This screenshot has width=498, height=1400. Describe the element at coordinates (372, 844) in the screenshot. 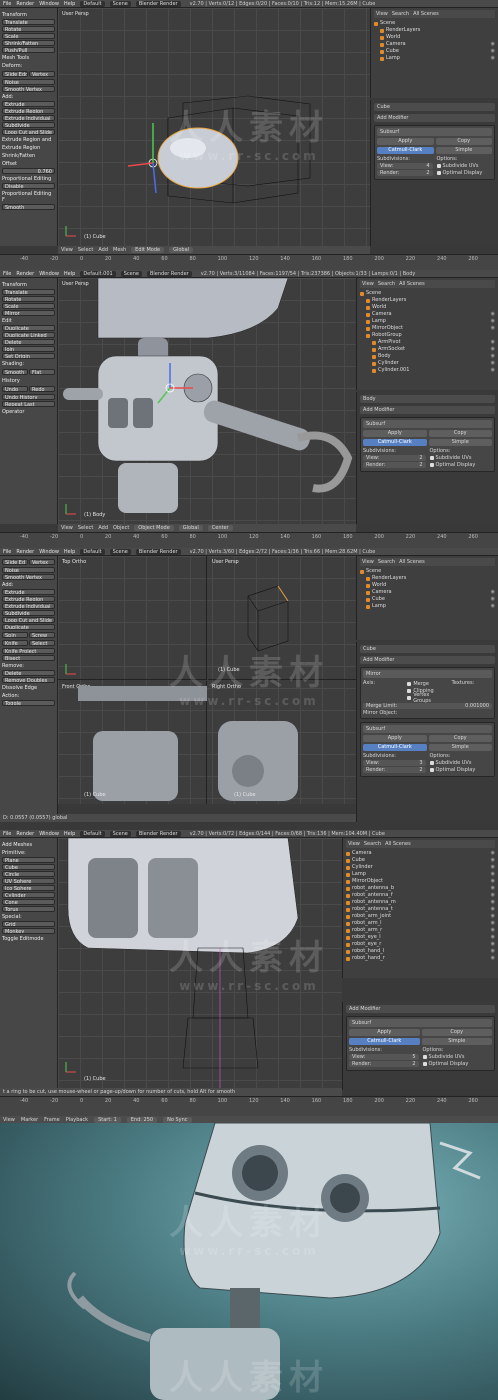

I see `outliner-search: Search` at that location.